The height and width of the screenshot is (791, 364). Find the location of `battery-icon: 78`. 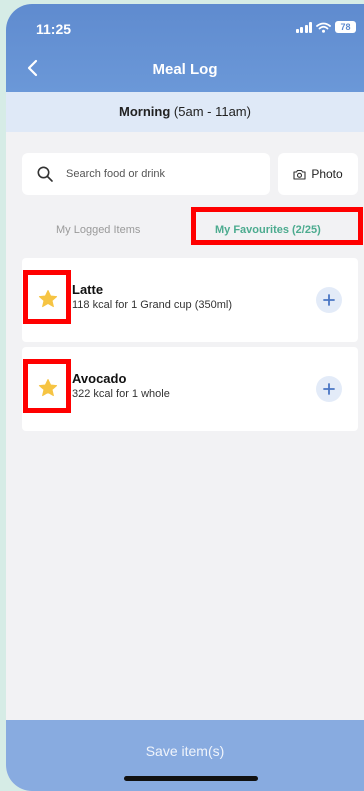

battery-icon: 78 is located at coordinates (345, 27).